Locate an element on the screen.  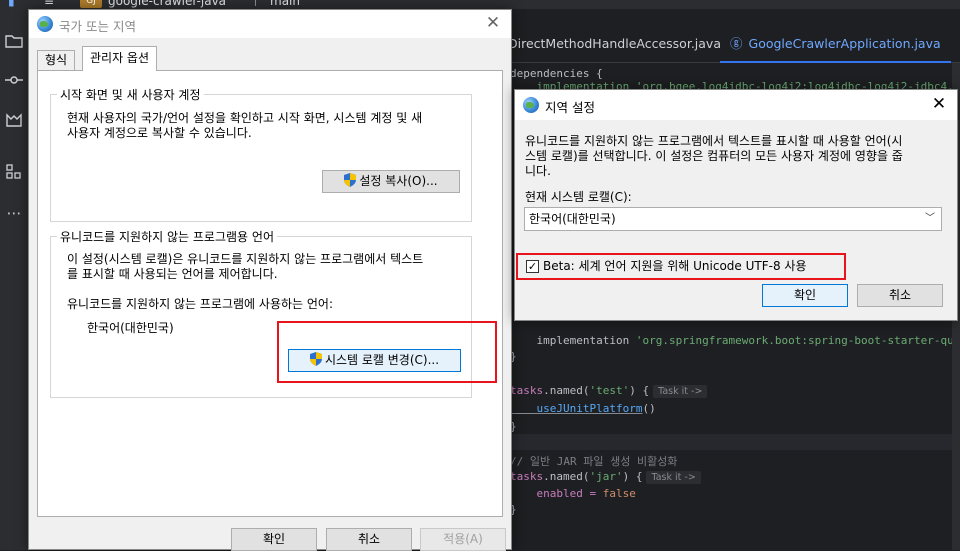
group-description: 현재 사용자의 국가/언어 설정을 확인하고 시작 화면, 시스템 계정 및 새 is located at coordinates (245, 118).